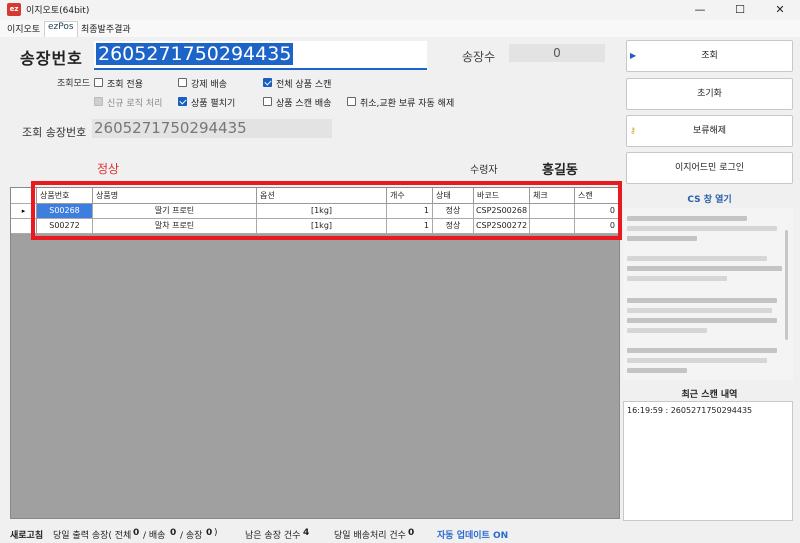  What do you see at coordinates (26, 534) in the screenshot?
I see `refresh-link: 새로고침` at bounding box center [26, 534].